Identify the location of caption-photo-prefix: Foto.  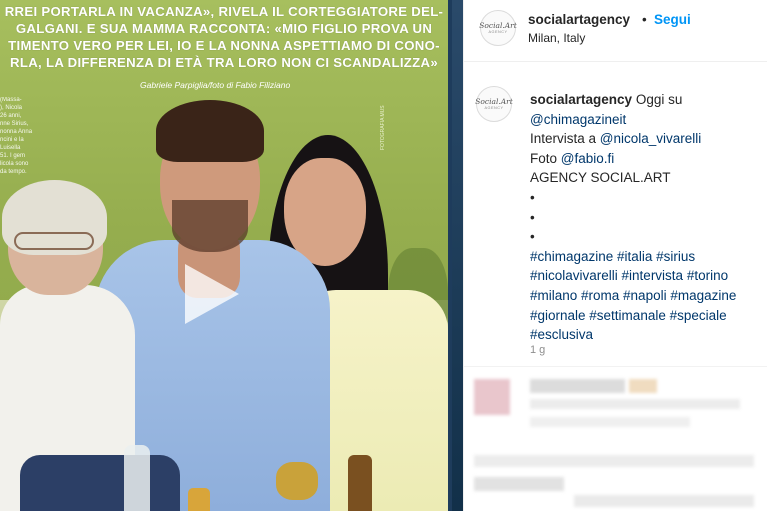
(544, 158).